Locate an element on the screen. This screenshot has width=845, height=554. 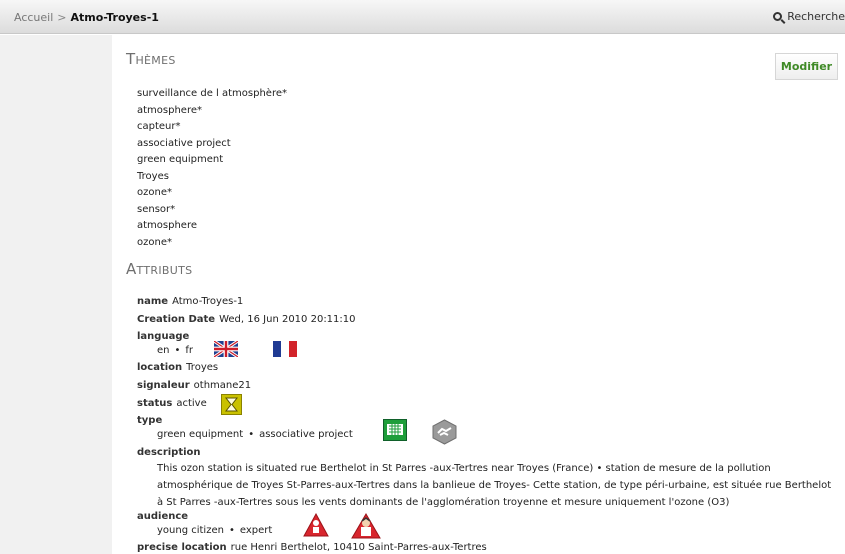
breadcrumb: Accueil > Atmo-Troyes-1 is located at coordinates (86, 17).